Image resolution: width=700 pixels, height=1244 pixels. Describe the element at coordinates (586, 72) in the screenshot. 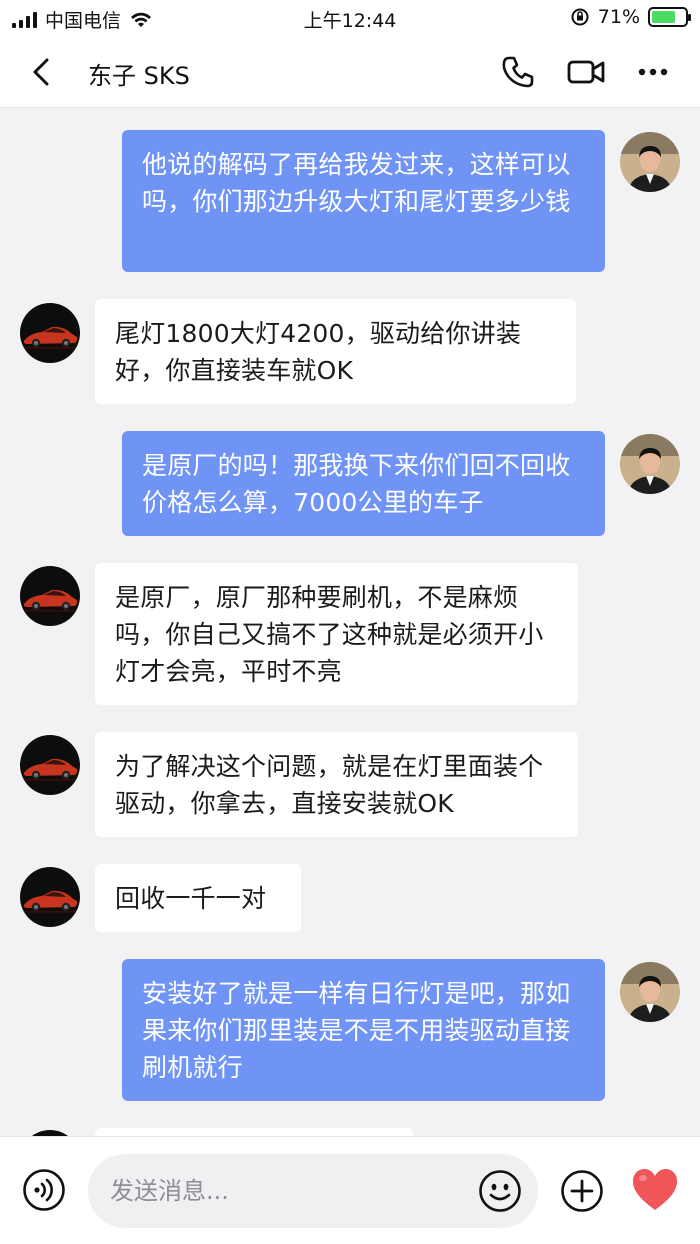

I see `video-call-icon` at that location.